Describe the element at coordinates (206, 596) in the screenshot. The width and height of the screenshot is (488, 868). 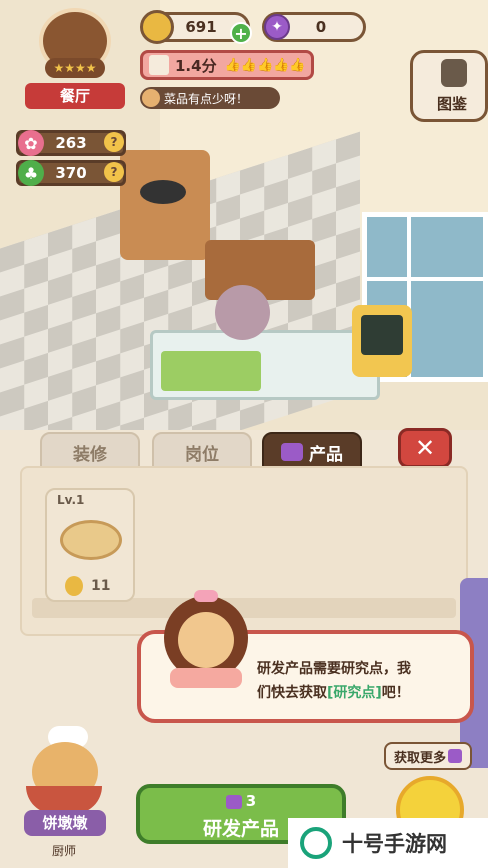
I see `pink-bow-icon` at that location.